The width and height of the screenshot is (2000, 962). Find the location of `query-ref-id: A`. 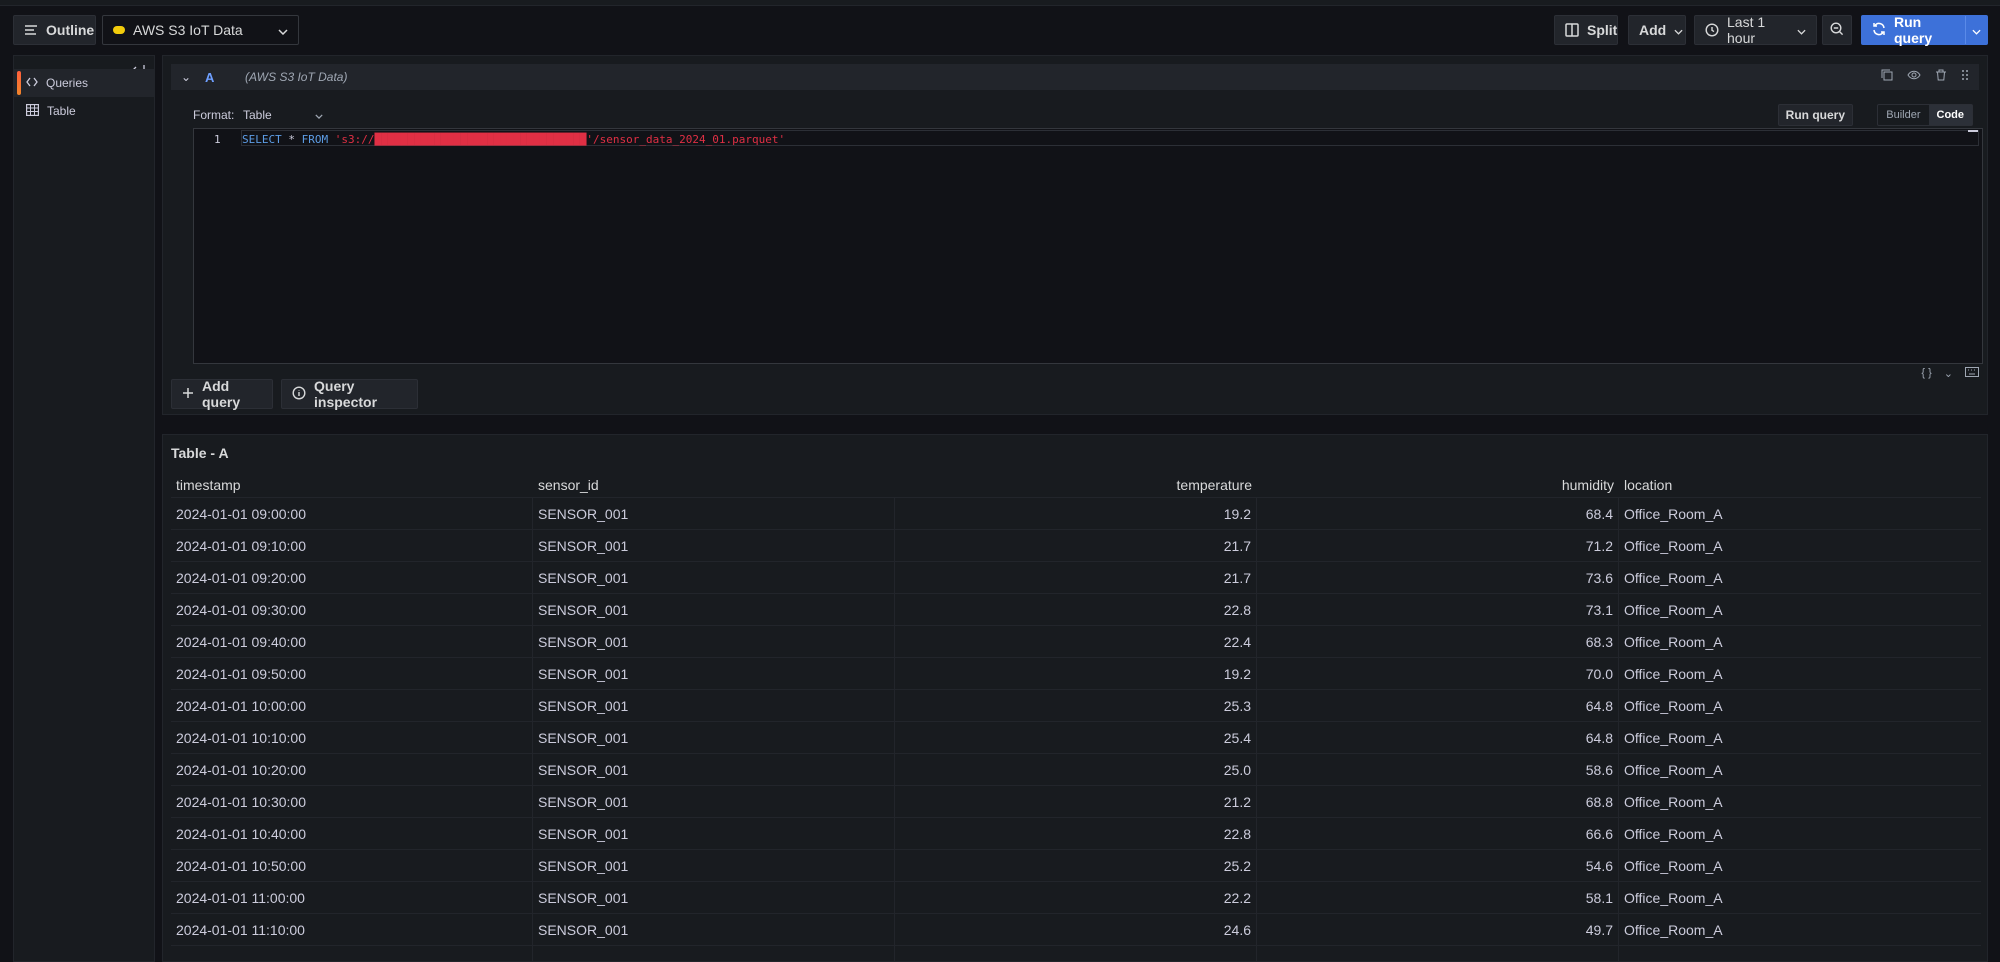

query-ref-id: A is located at coordinates (223, 77).